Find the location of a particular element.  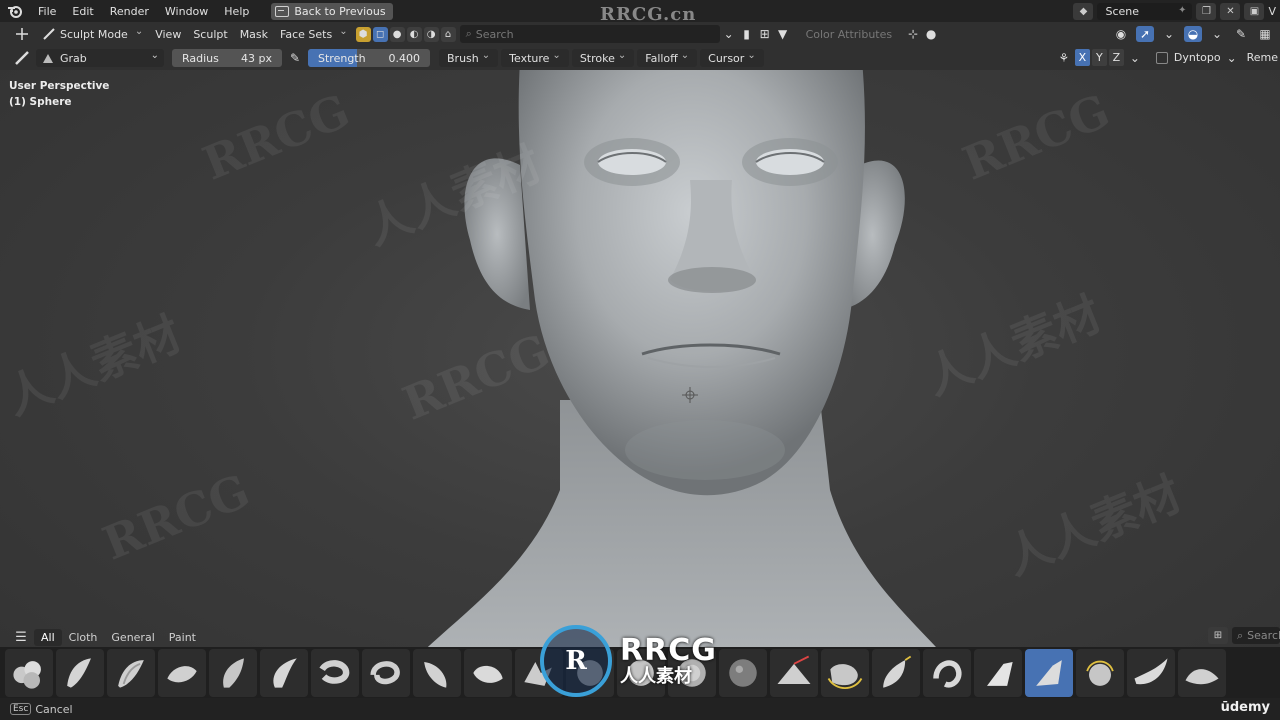

strength-slider: Strength 0.400 is located at coordinates (369, 58).